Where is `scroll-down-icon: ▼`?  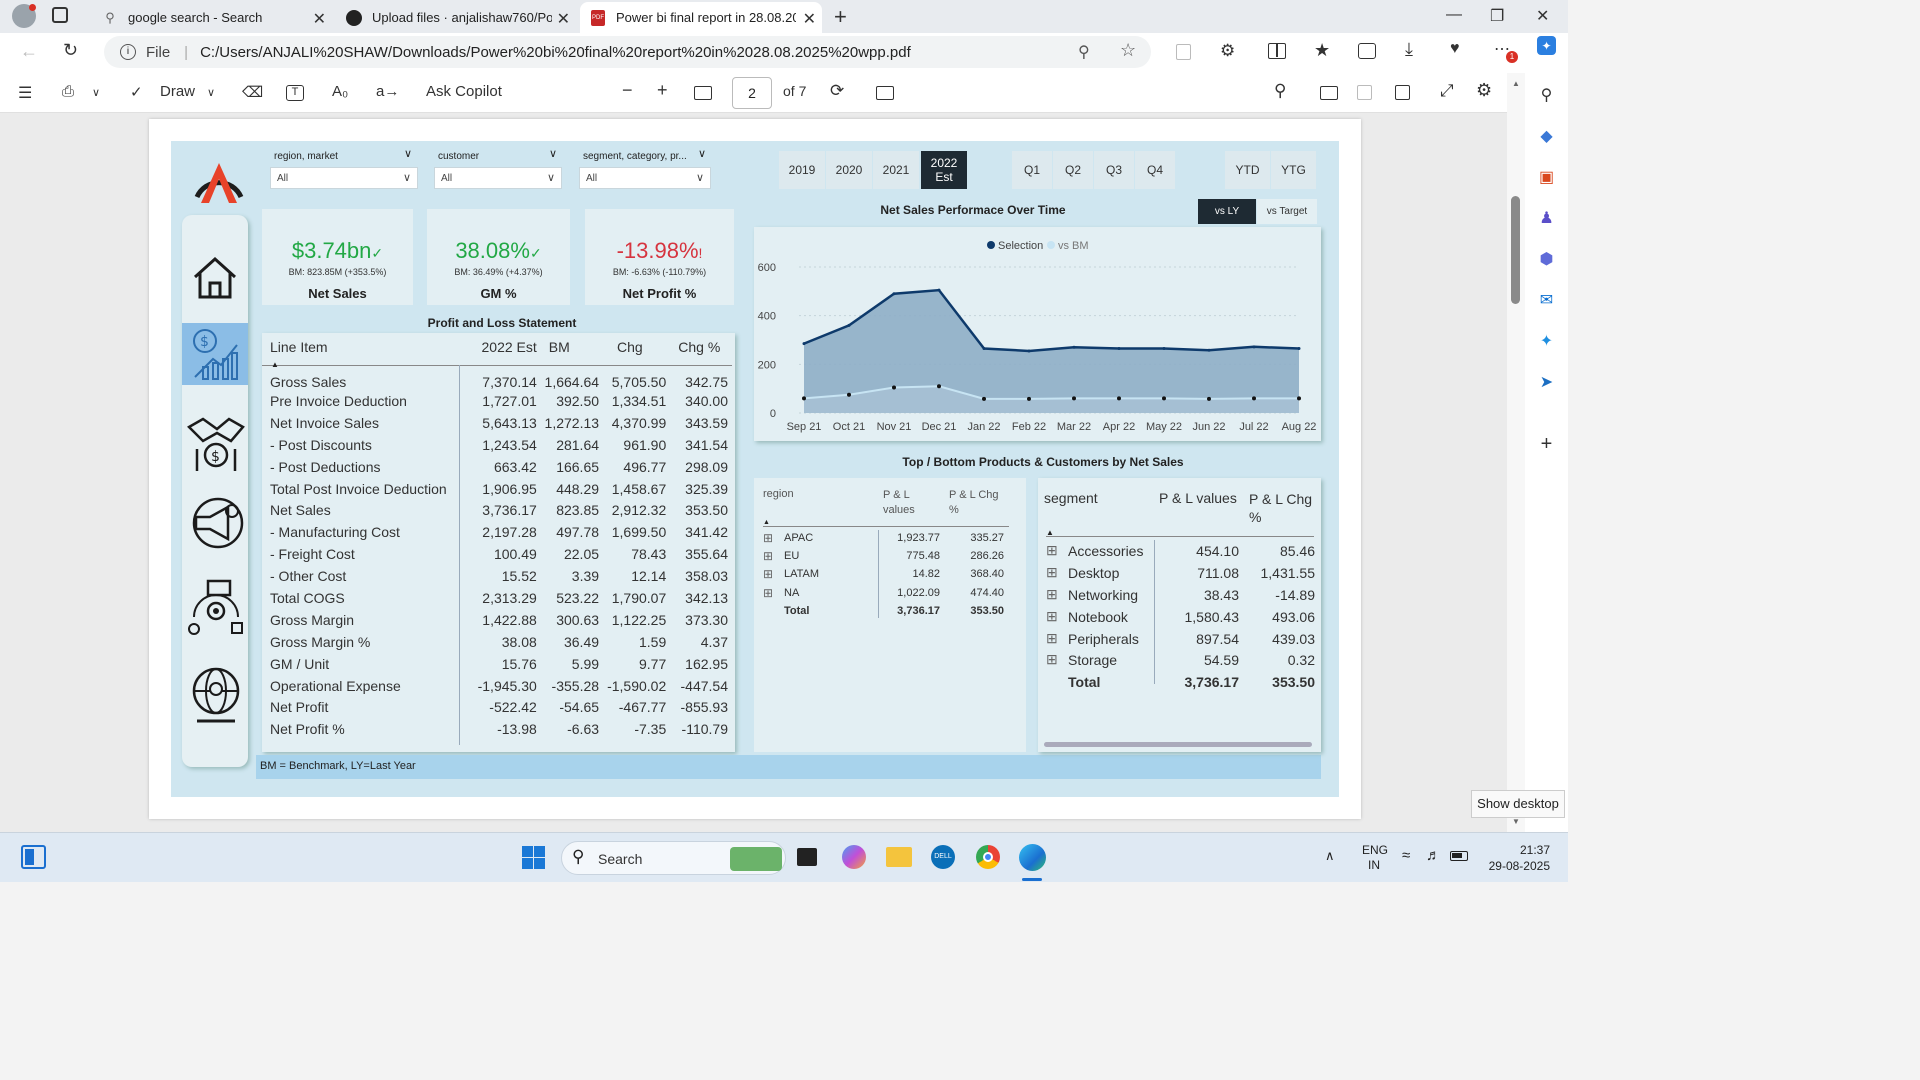 scroll-down-icon: ▼ is located at coordinates (1516, 821).